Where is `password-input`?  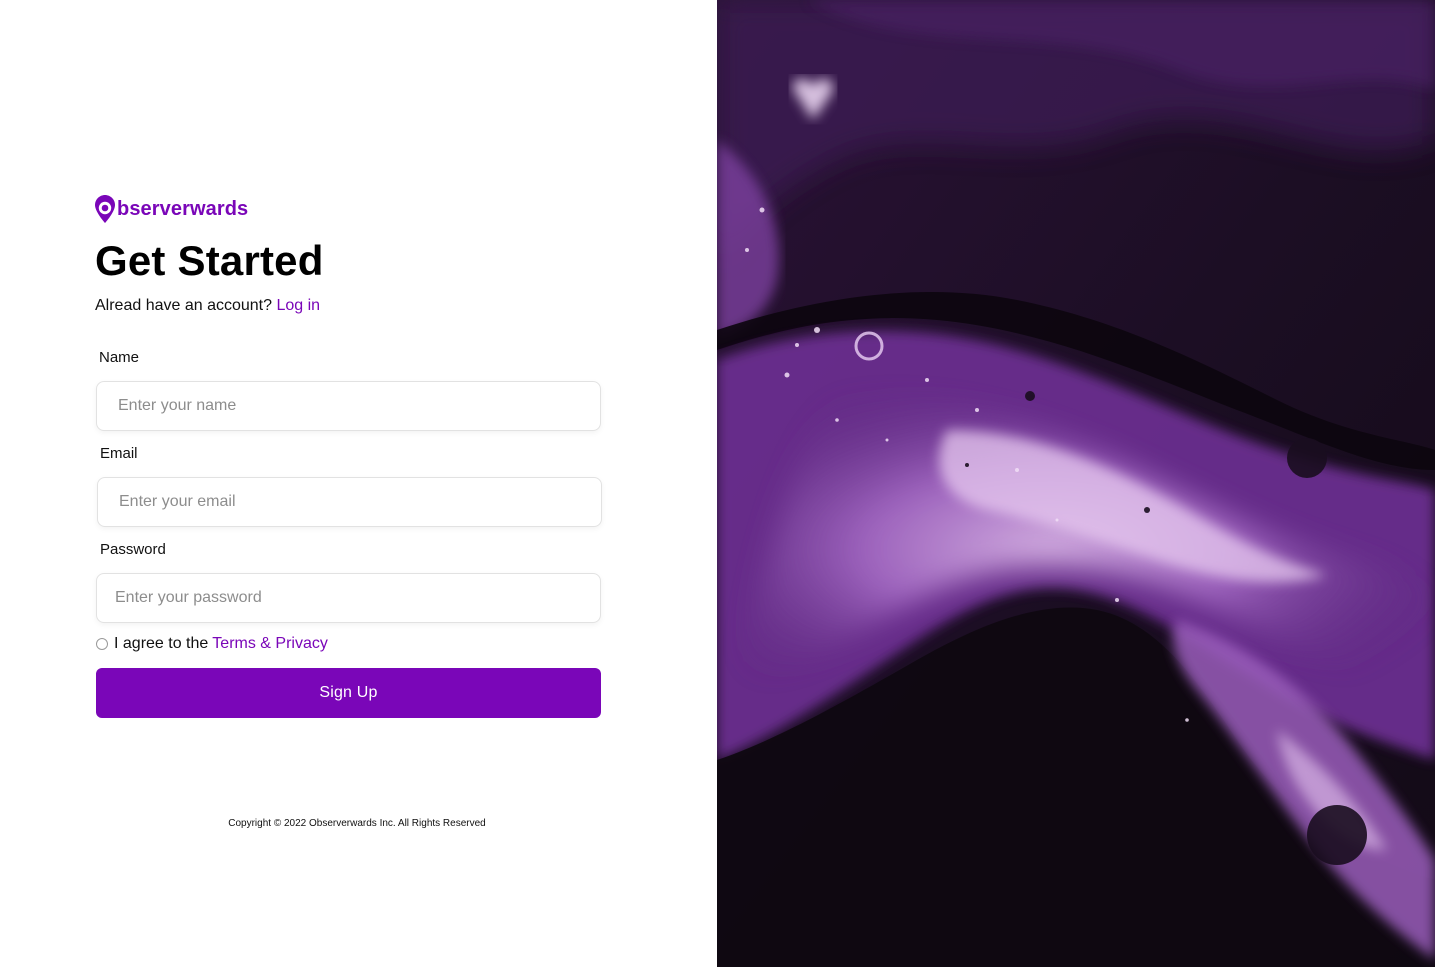 password-input is located at coordinates (348, 598).